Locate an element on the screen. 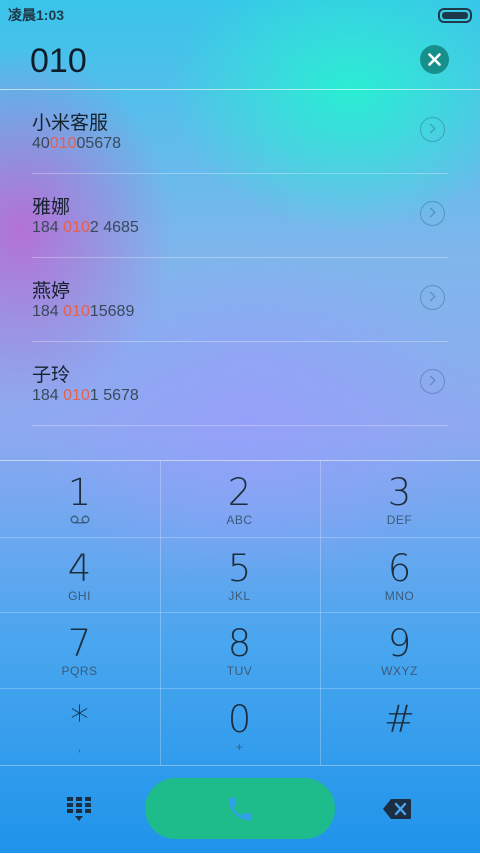 This screenshot has height=854, width=480. call-button is located at coordinates (240, 808).